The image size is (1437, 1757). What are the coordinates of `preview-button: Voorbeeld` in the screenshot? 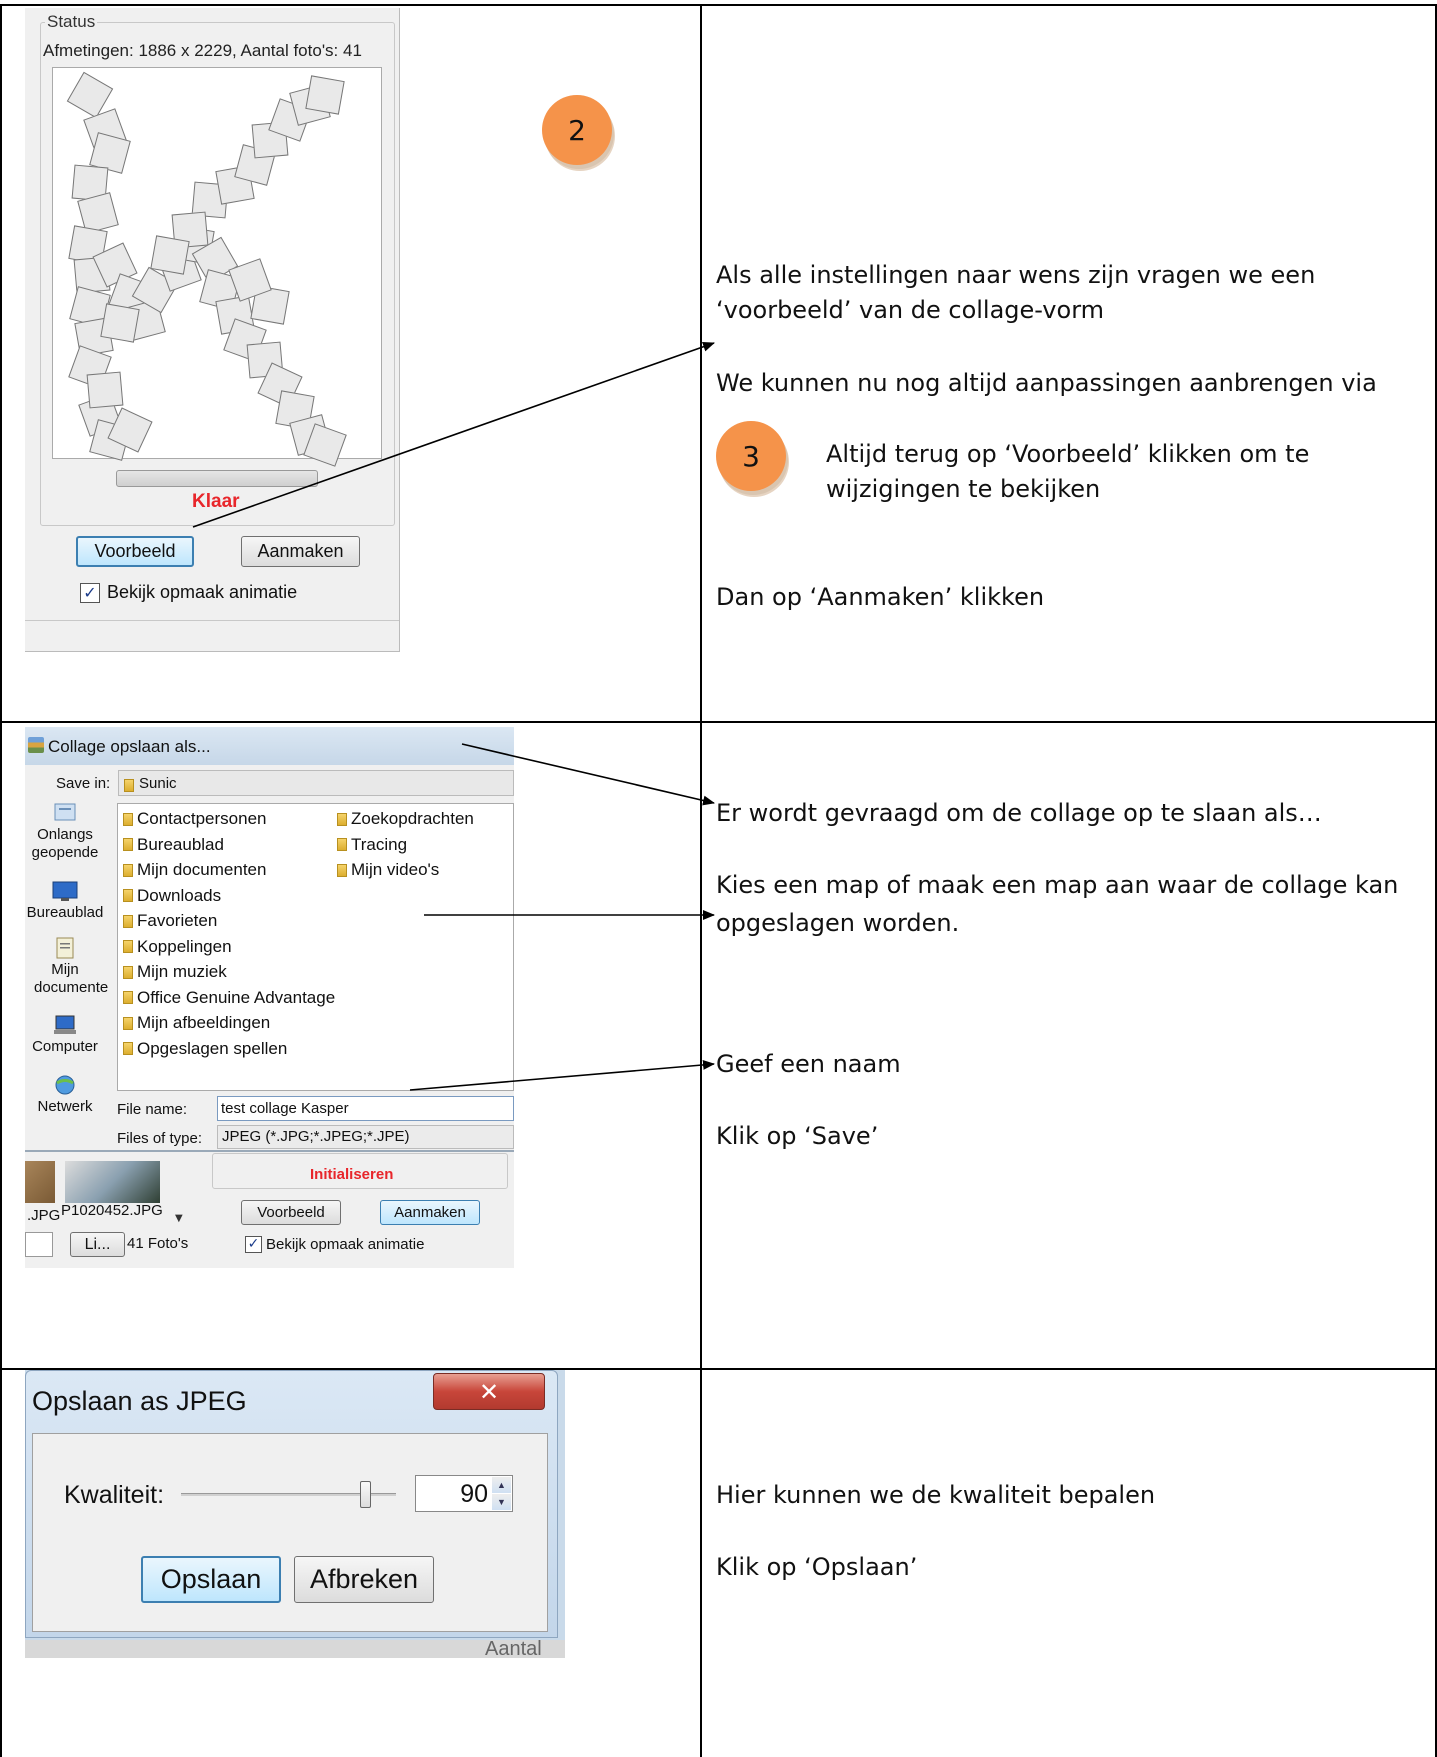 It's located at (135, 551).